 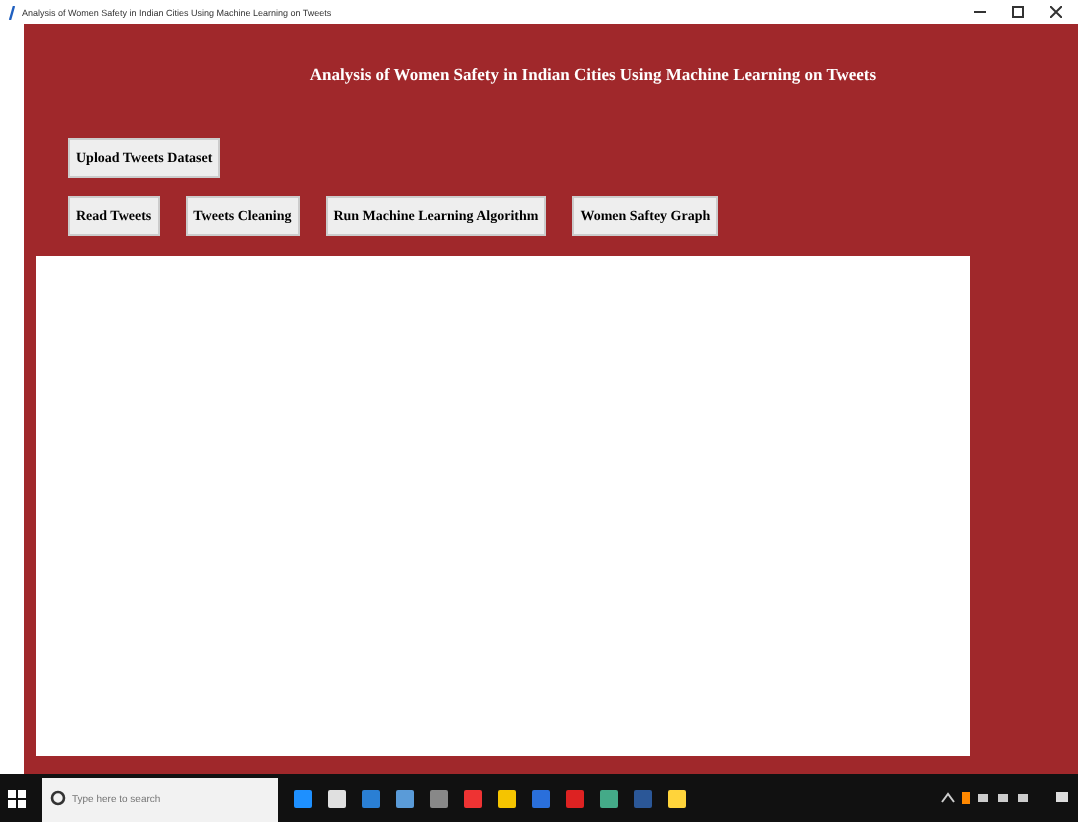 What do you see at coordinates (1018, 12) in the screenshot?
I see `maximize-icon` at bounding box center [1018, 12].